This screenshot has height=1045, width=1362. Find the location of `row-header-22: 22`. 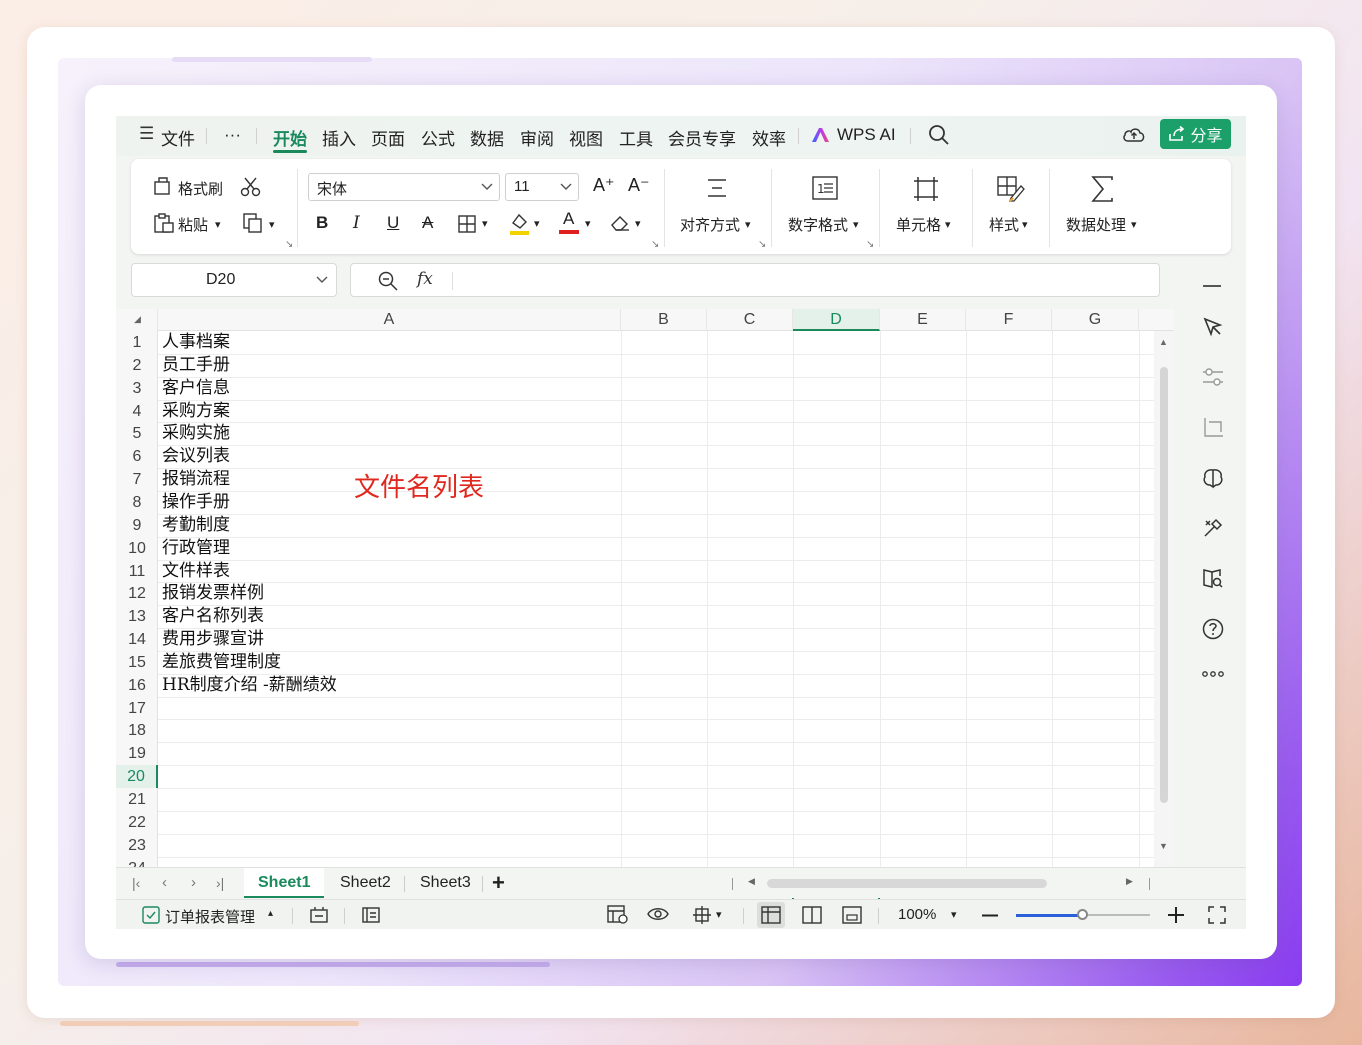

row-header-22: 22 is located at coordinates (137, 822).